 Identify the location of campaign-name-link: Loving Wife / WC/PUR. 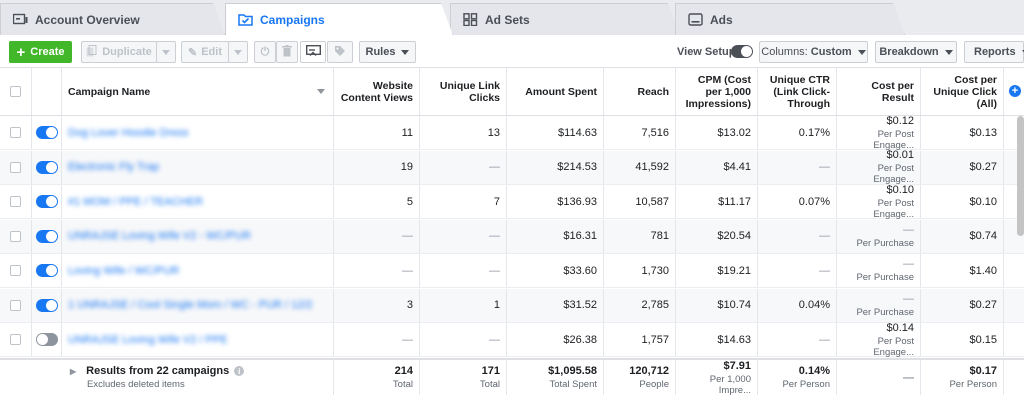
(197, 271).